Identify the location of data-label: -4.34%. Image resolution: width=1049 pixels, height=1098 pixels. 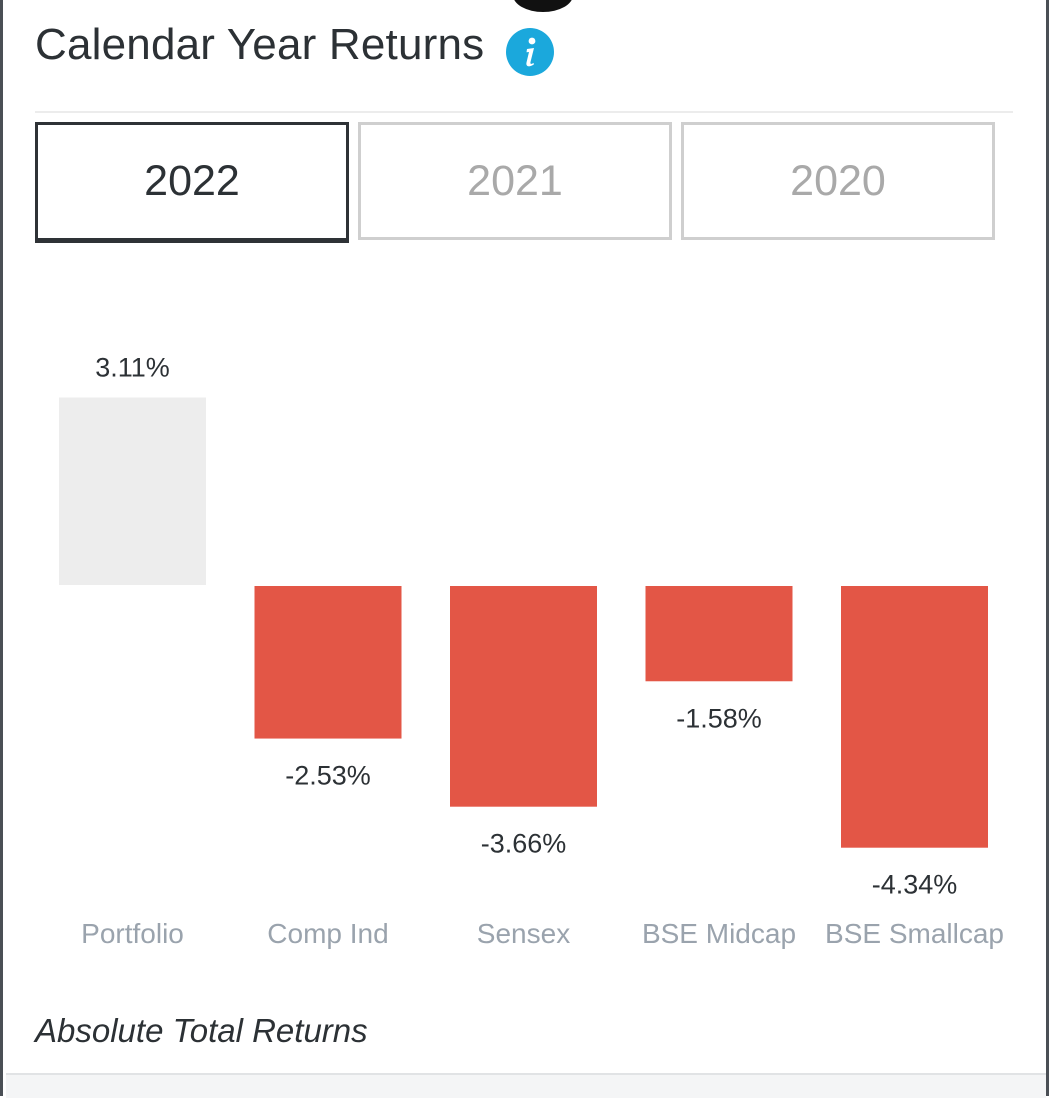
(915, 885).